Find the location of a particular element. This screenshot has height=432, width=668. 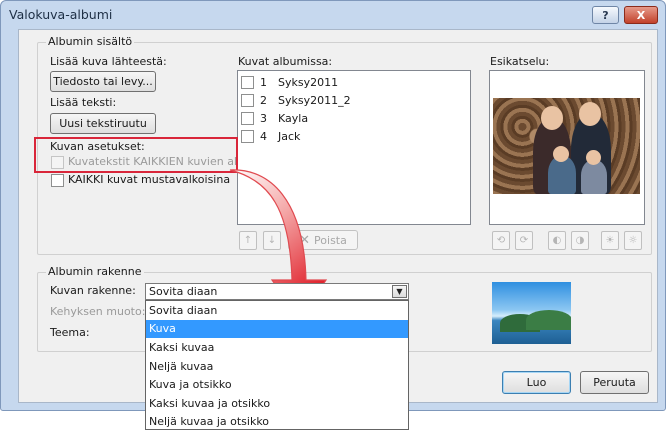

dialog-title: Valokuva-albumi is located at coordinates (61, 14).